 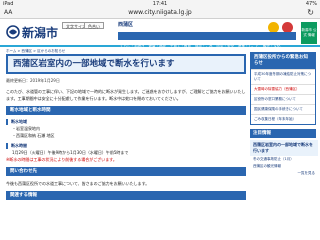 I want to click on page-title: 西蒲区岩室内の一部地域で断水を行います, so click(x=126, y=64).